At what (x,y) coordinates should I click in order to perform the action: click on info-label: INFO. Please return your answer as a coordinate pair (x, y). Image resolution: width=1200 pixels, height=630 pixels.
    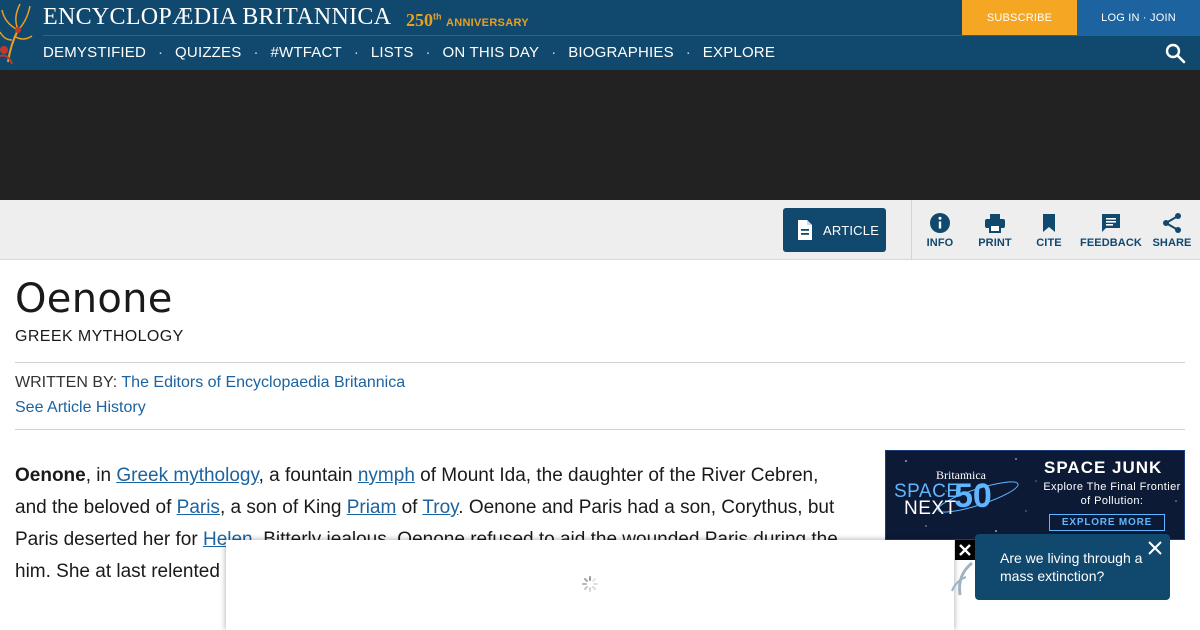
    Looking at the image, I should click on (940, 243).